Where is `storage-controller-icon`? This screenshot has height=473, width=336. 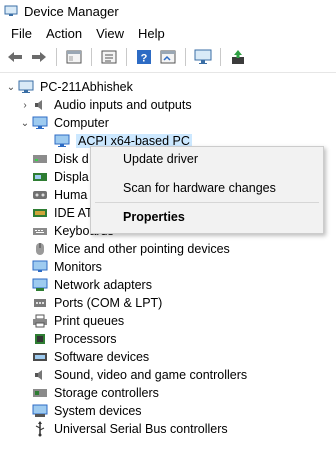
storage-controller-icon is located at coordinates (40, 393).